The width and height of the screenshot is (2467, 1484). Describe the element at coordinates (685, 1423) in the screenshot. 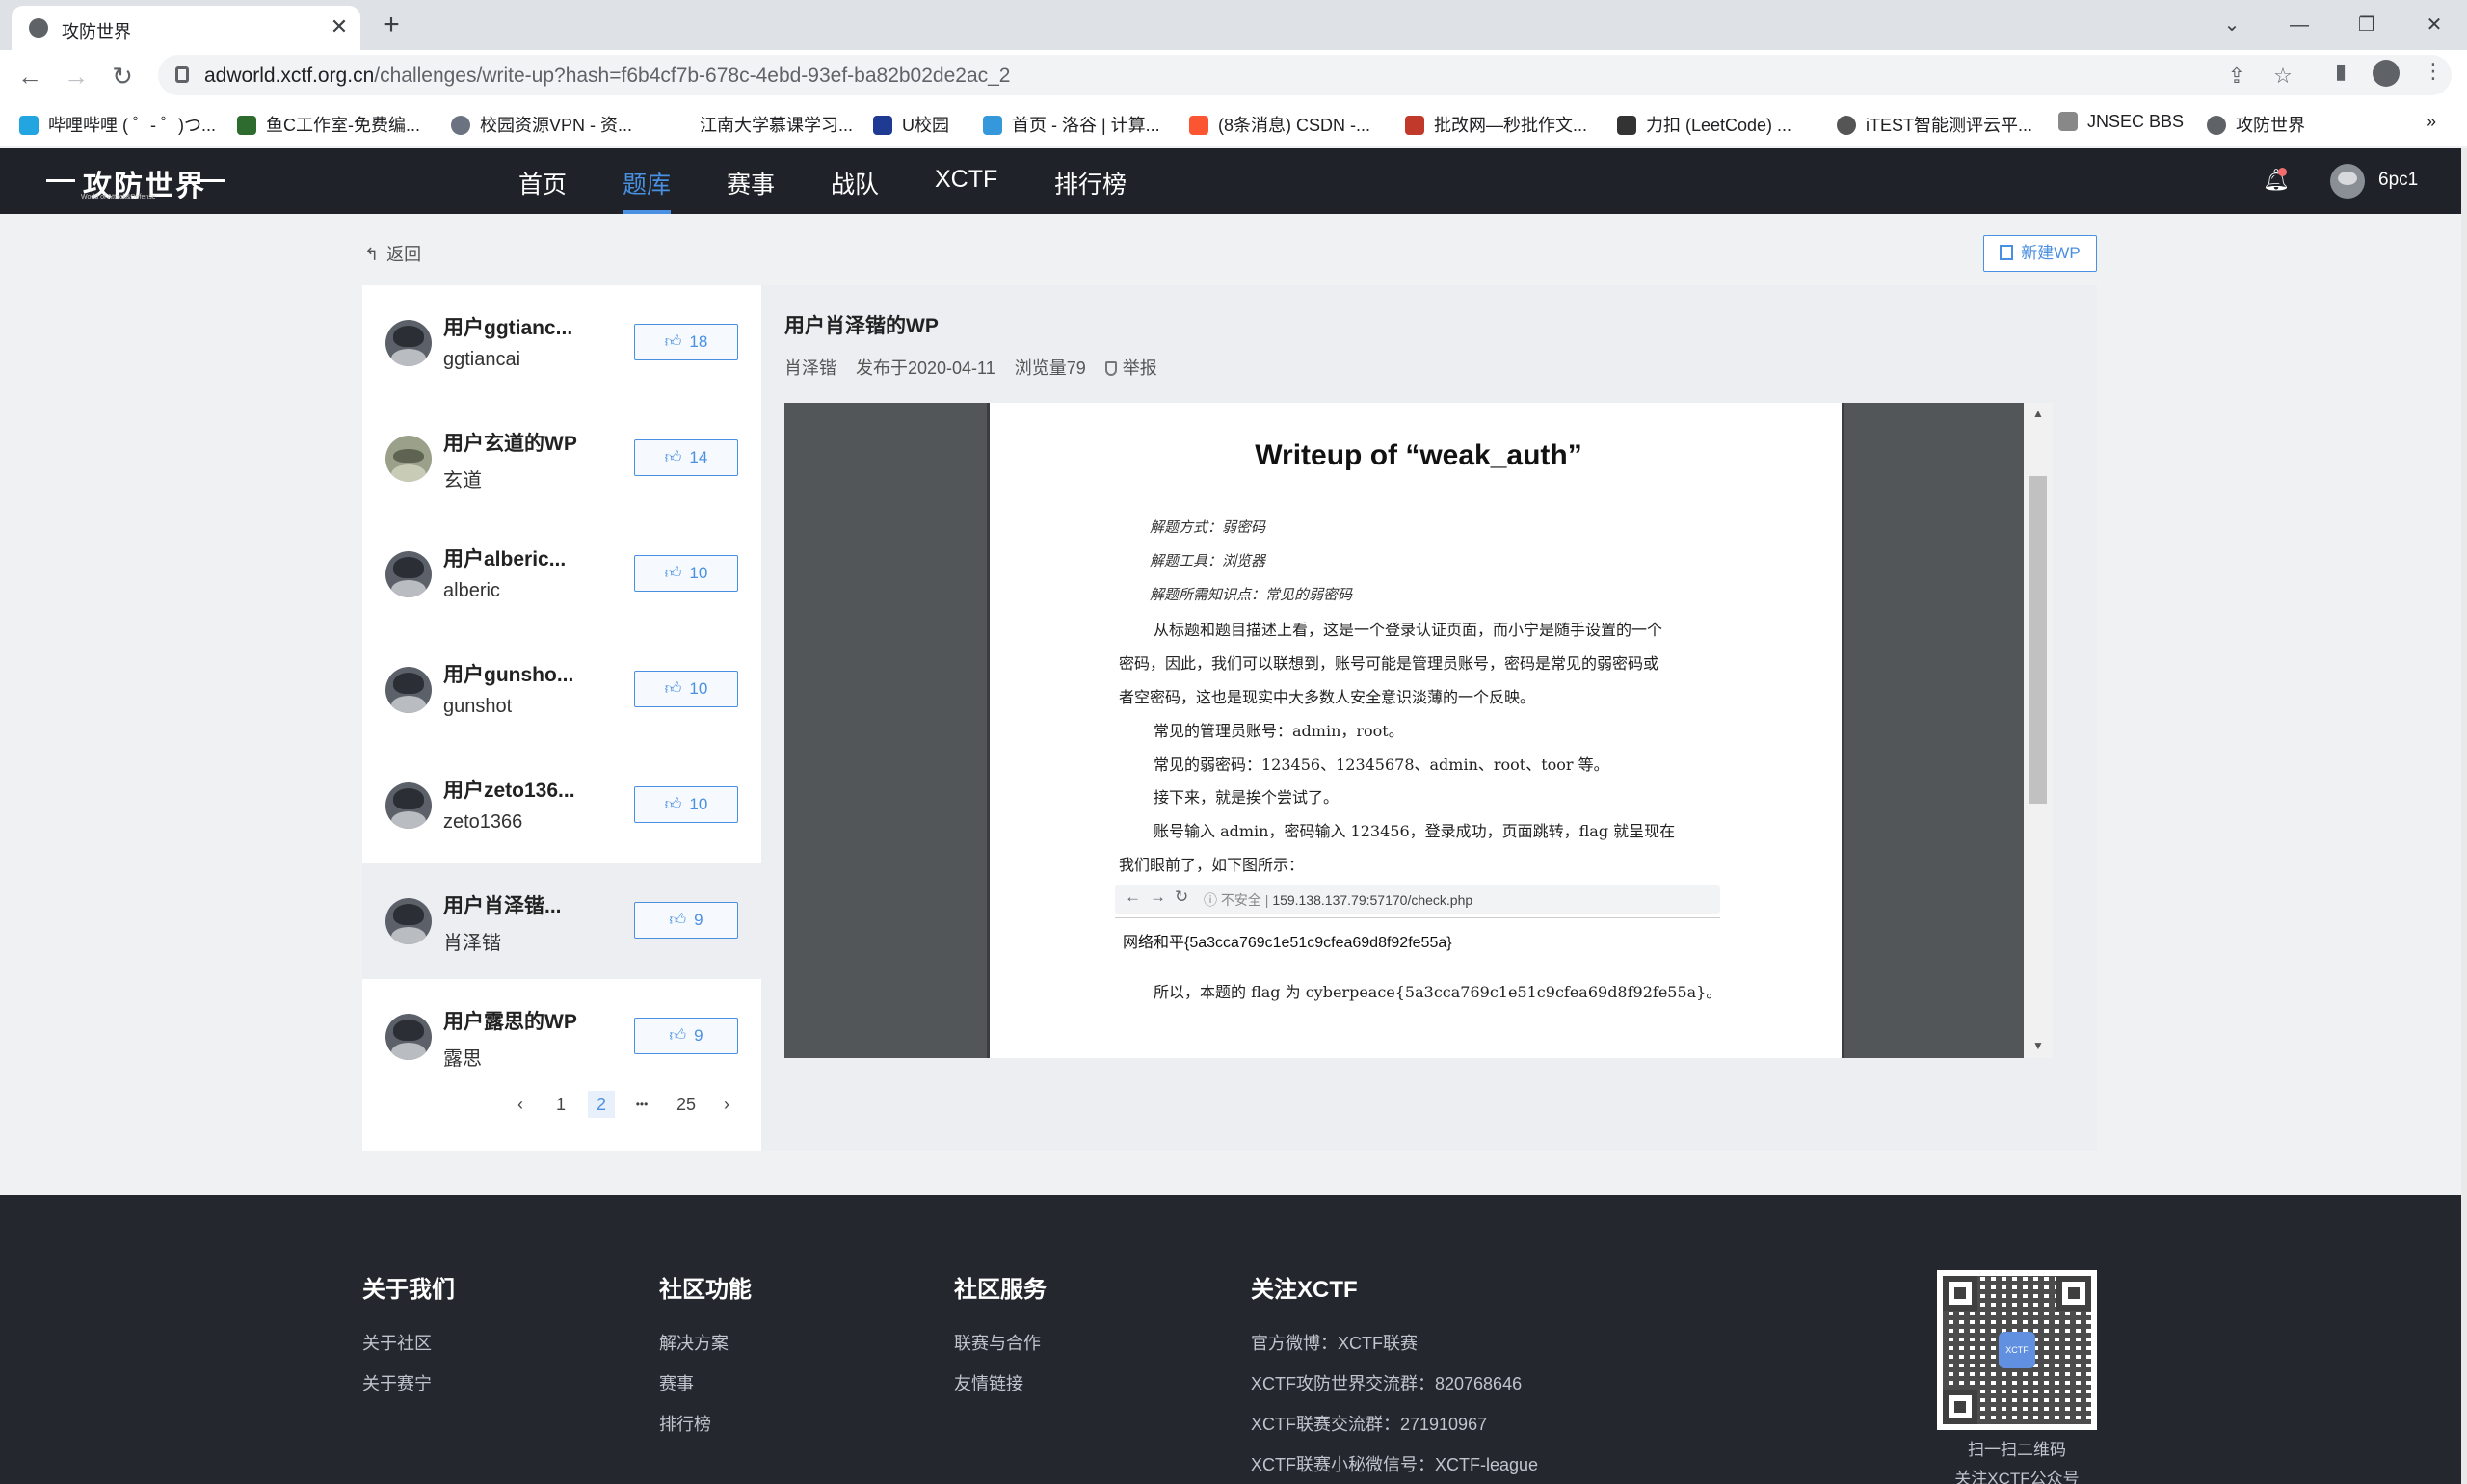

I see `footer-link: 排行榜` at that location.